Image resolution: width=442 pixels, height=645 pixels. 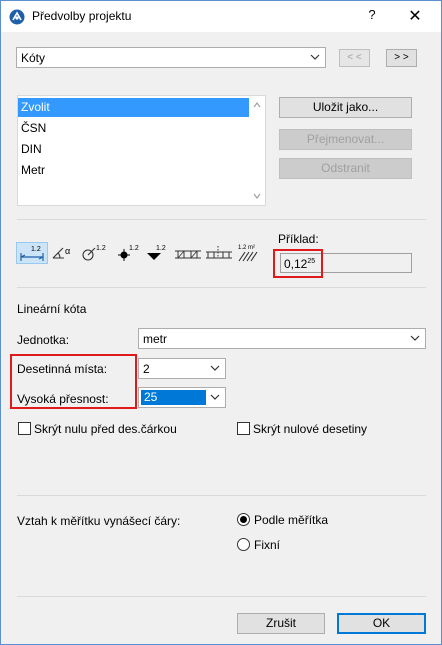 I want to click on unit-label: Jednotka:, so click(x=43, y=340).